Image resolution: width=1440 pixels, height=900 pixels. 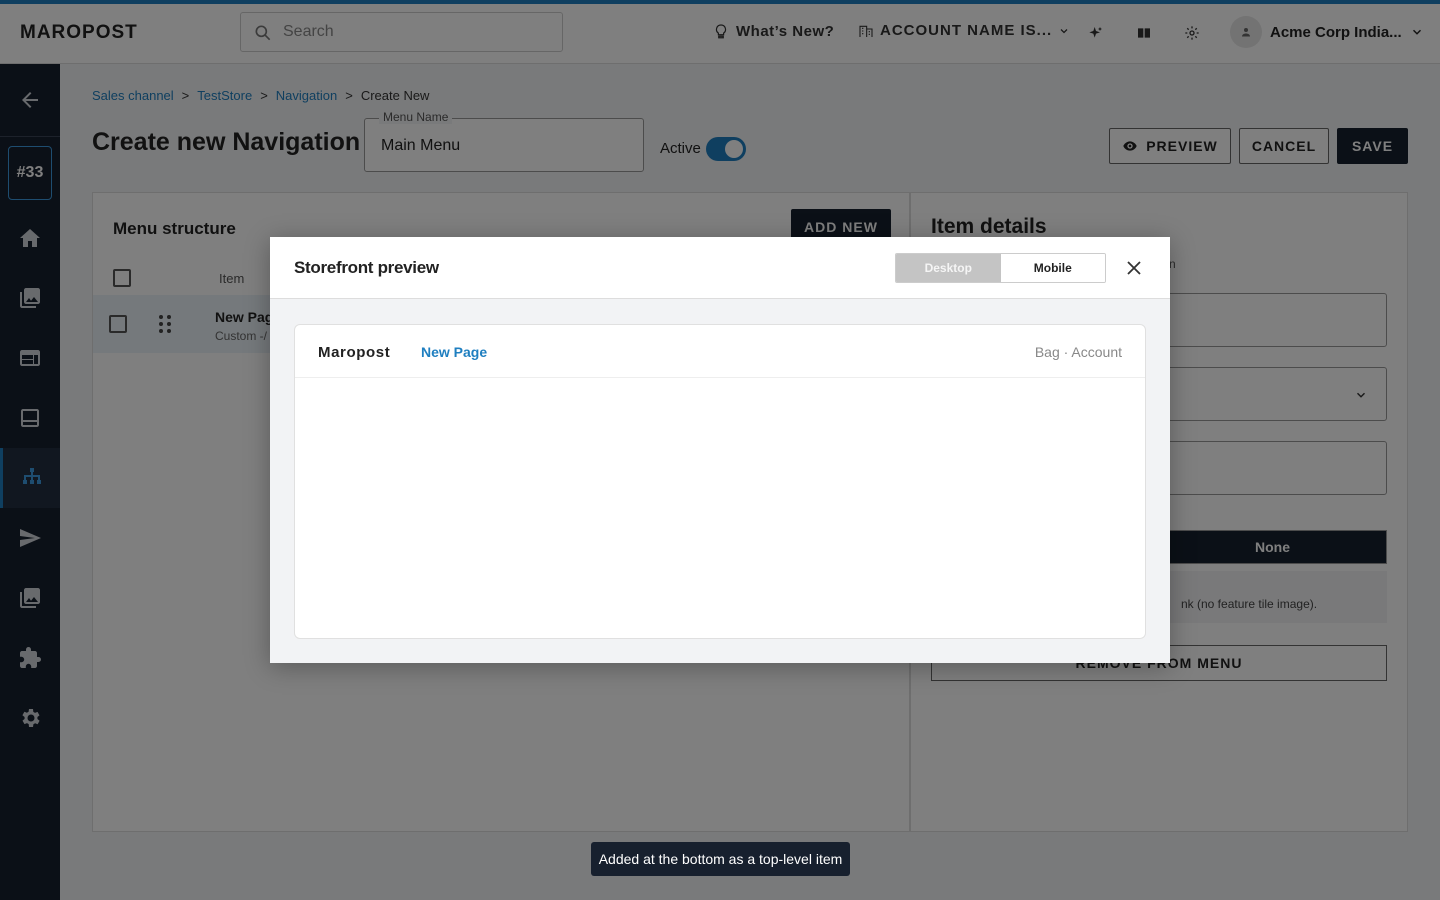 What do you see at coordinates (1078, 352) in the screenshot?
I see `preview-right-links: Bag · Account` at bounding box center [1078, 352].